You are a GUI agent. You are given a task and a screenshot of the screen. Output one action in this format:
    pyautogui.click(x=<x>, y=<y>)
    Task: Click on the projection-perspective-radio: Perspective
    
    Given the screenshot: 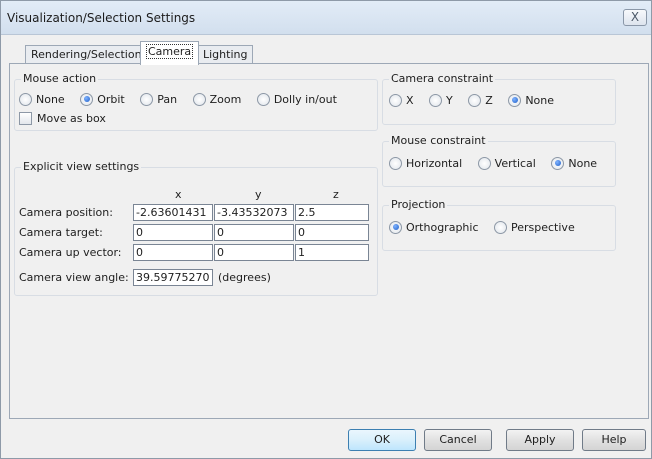 What is the action you would take?
    pyautogui.click(x=534, y=227)
    